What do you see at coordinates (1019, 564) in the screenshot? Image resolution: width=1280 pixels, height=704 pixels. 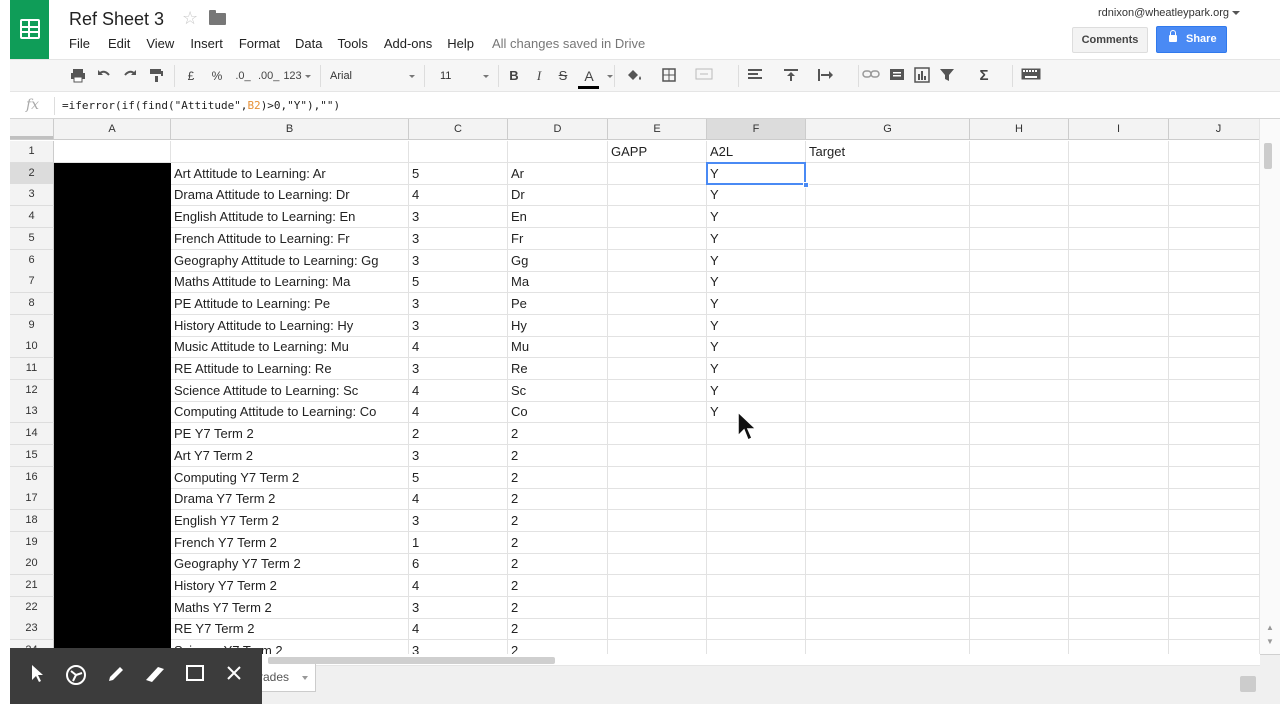 I see `cell-h20` at bounding box center [1019, 564].